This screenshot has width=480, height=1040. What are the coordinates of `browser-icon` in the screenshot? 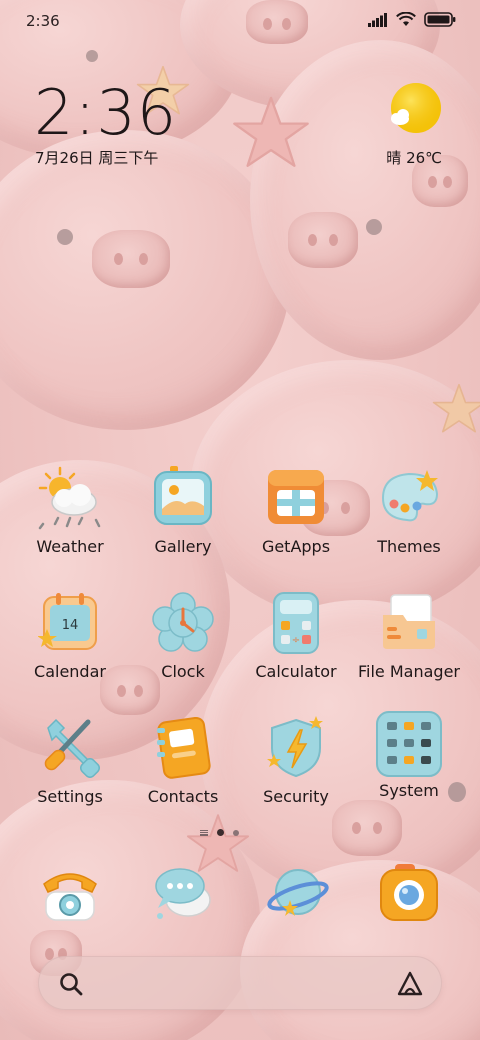 It's located at (298, 892).